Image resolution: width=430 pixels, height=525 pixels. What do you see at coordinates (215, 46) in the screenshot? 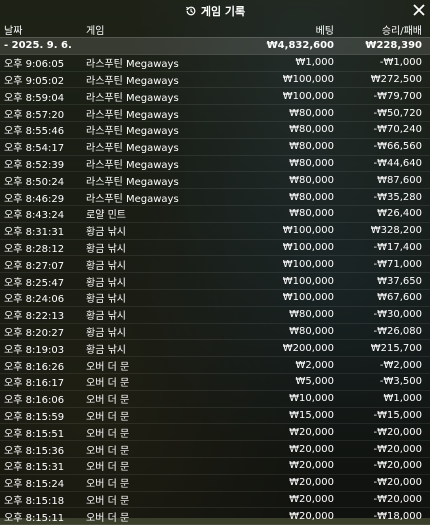
I see `date-summary-row: - 2025. 9. 6. ₩4,832,600 ₩228,390` at bounding box center [215, 46].